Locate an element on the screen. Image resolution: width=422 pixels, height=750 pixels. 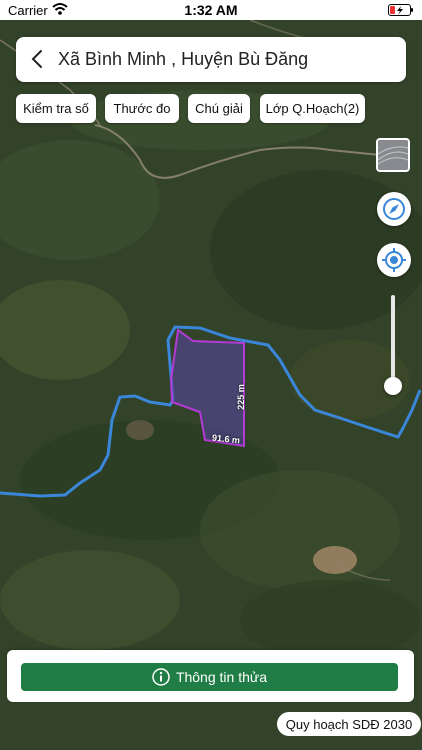
compass-icon is located at coordinates (394, 209).